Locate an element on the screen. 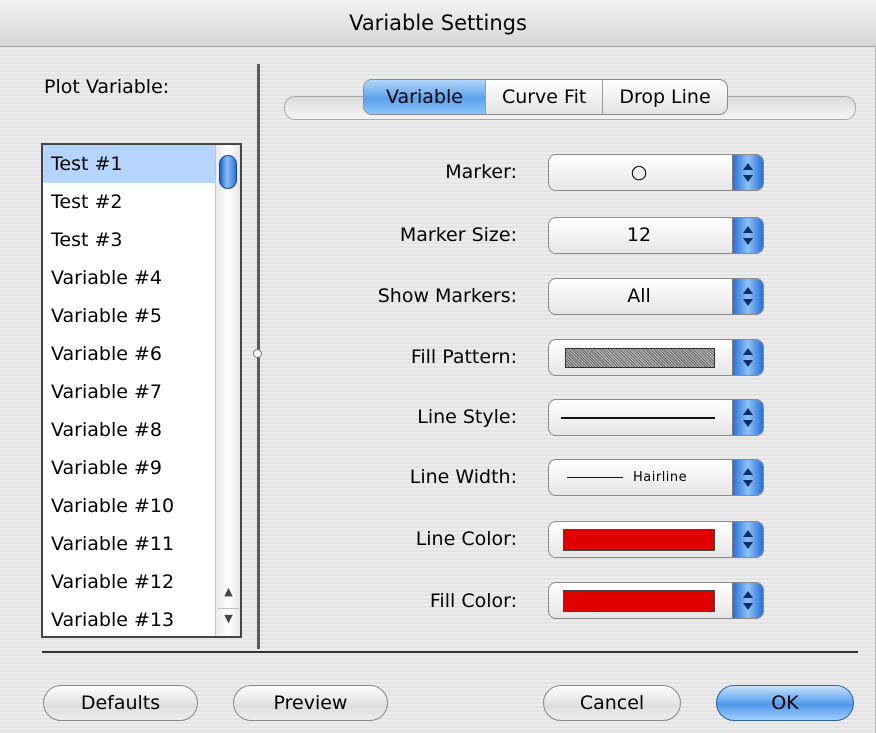 The width and height of the screenshot is (876, 733). list-item: Variable #7 is located at coordinates (129, 392).